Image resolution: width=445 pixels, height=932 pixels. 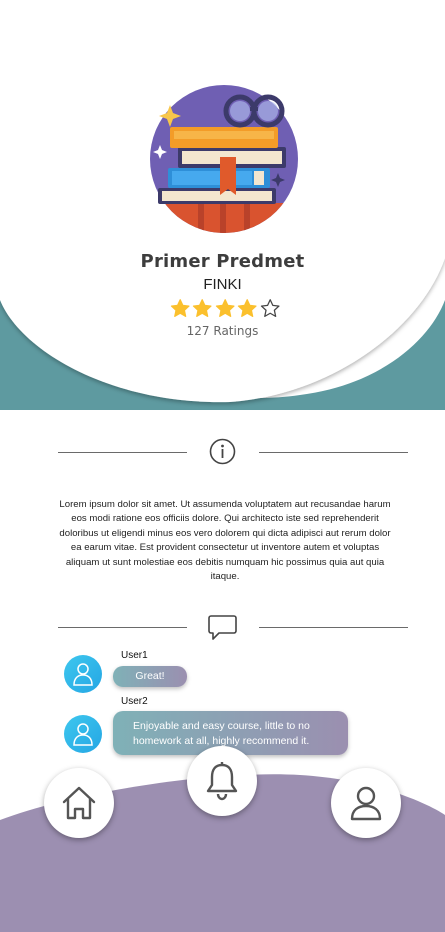 What do you see at coordinates (270, 308) in the screenshot?
I see `star-empty-icon` at bounding box center [270, 308].